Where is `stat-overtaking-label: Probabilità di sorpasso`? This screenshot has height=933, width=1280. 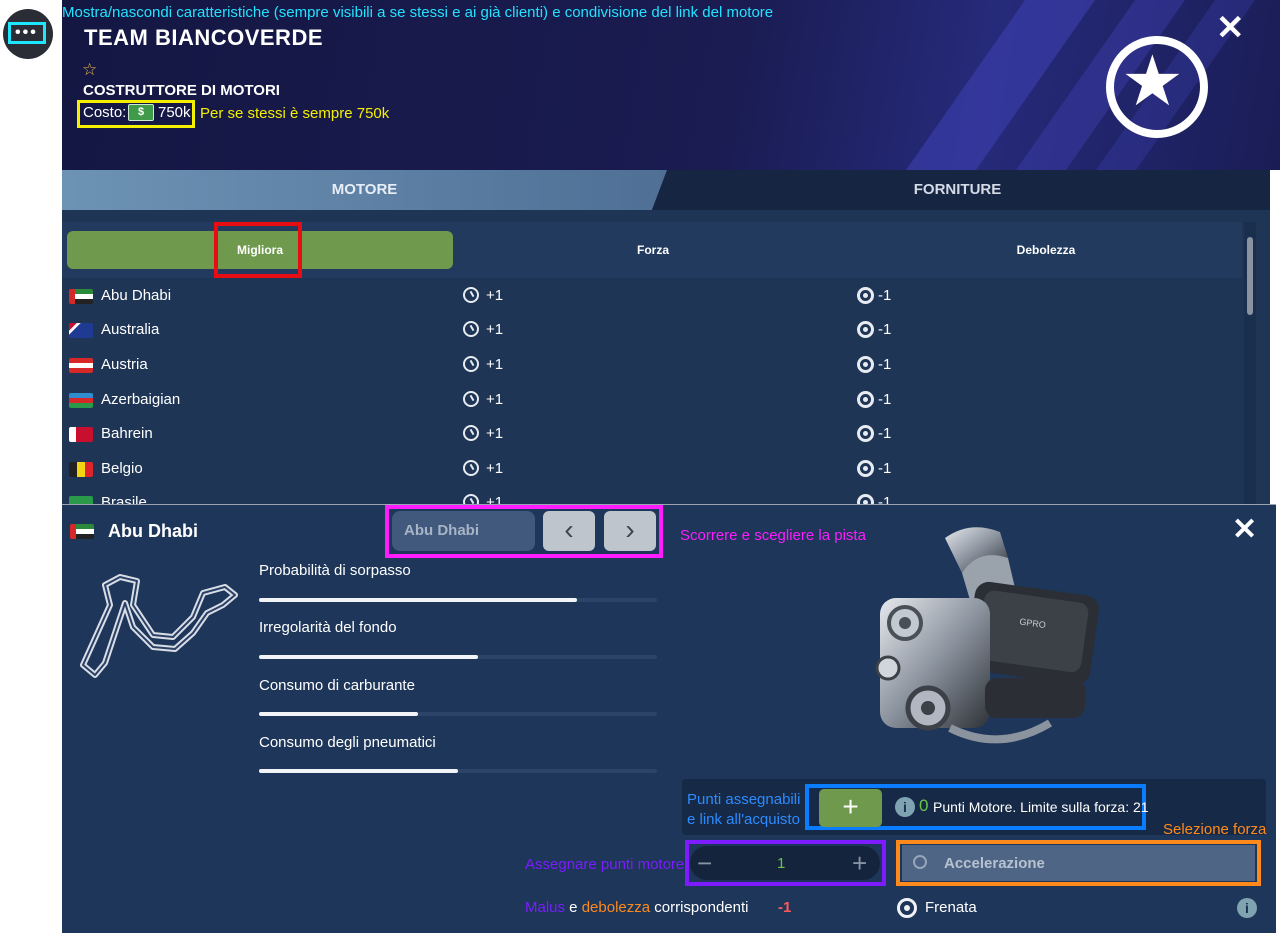 stat-overtaking-label: Probabilità di sorpasso is located at coordinates (335, 570).